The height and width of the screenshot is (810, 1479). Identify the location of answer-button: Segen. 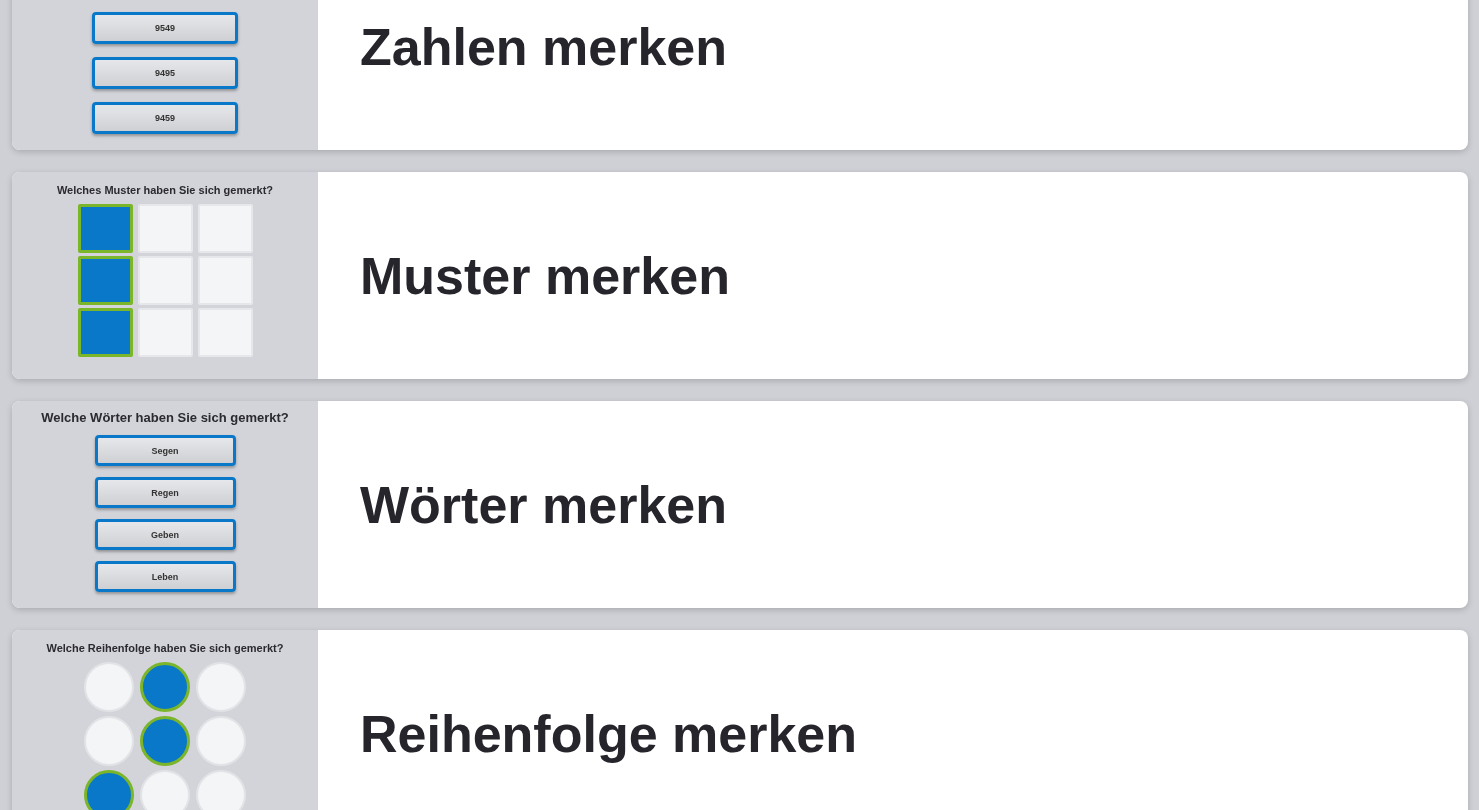
(165, 450).